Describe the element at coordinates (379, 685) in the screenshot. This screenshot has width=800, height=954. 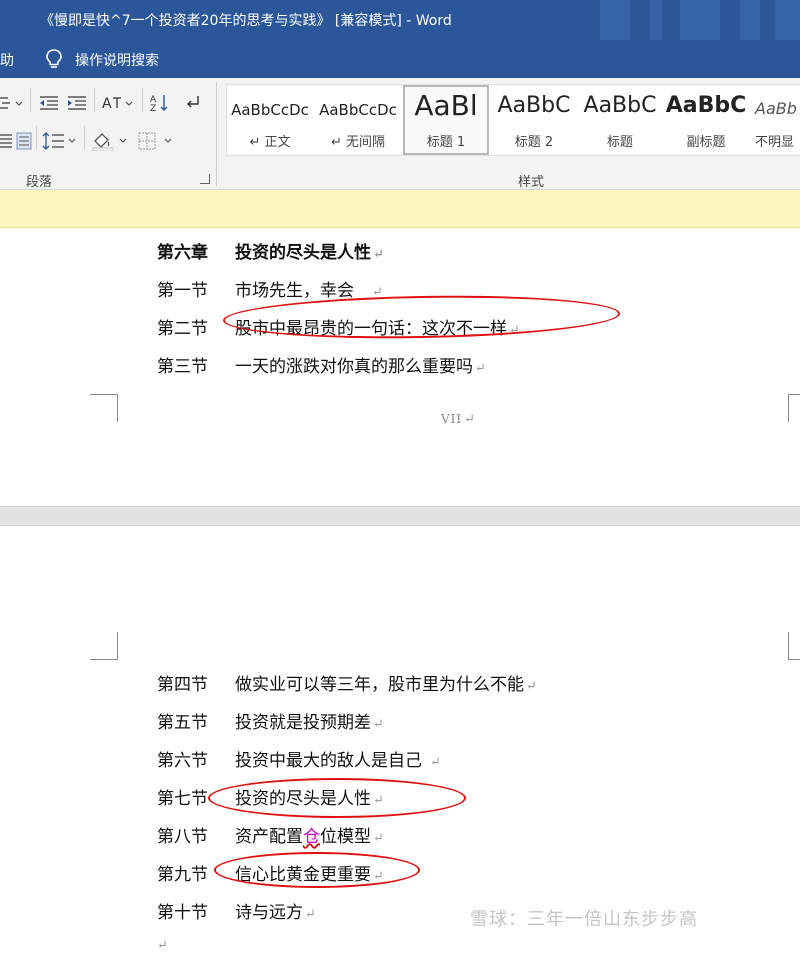
I see `section-title: 做实业可以等三年，股市里为什么不能` at that location.